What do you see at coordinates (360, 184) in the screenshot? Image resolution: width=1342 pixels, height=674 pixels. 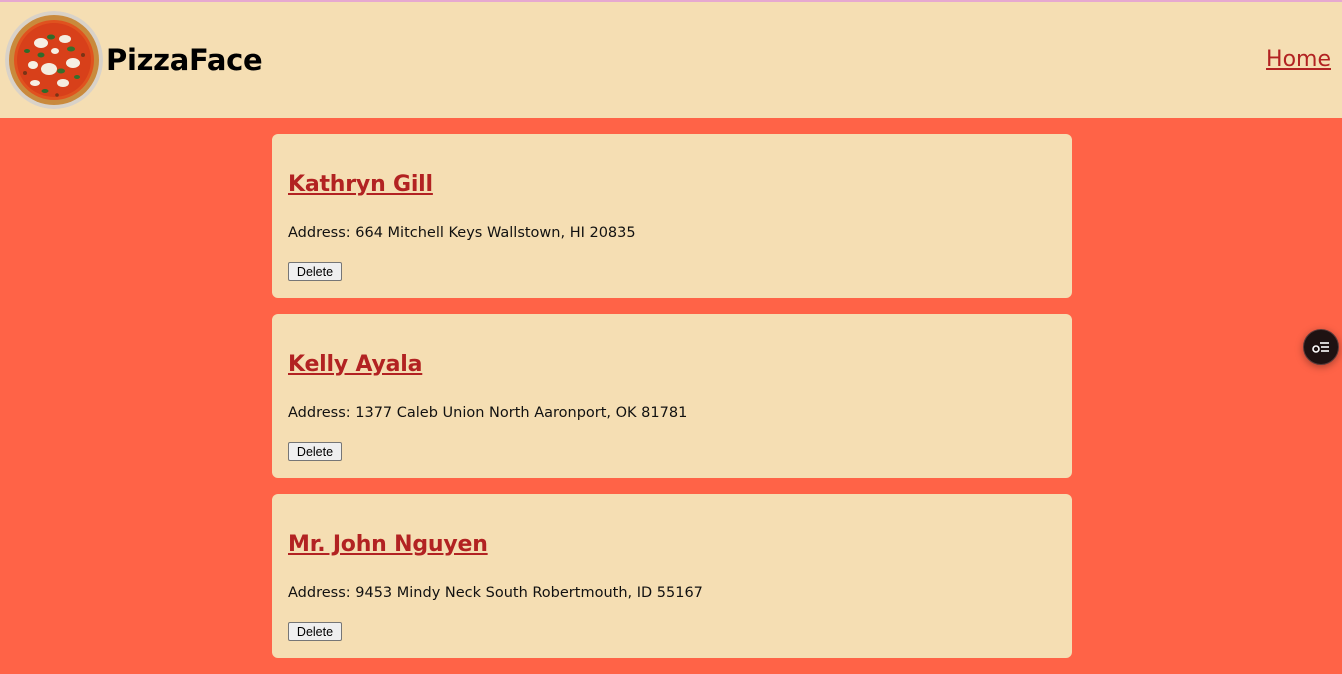 I see `customer-name-link: Kathryn Gill` at bounding box center [360, 184].